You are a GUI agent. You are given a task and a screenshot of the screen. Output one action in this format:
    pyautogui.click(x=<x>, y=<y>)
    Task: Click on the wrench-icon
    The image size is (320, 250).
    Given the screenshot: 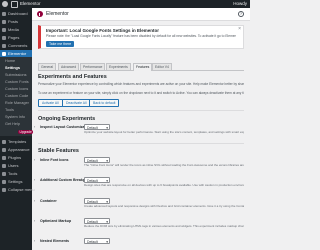 What is the action you would take?
    pyautogui.click(x=4, y=173)
    